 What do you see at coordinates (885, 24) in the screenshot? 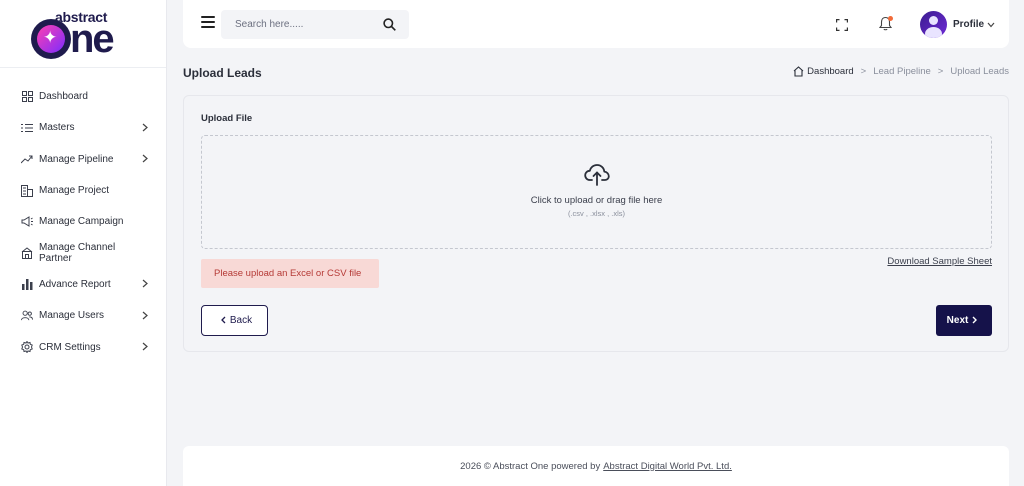
I see `notification-bell-icon` at bounding box center [885, 24].